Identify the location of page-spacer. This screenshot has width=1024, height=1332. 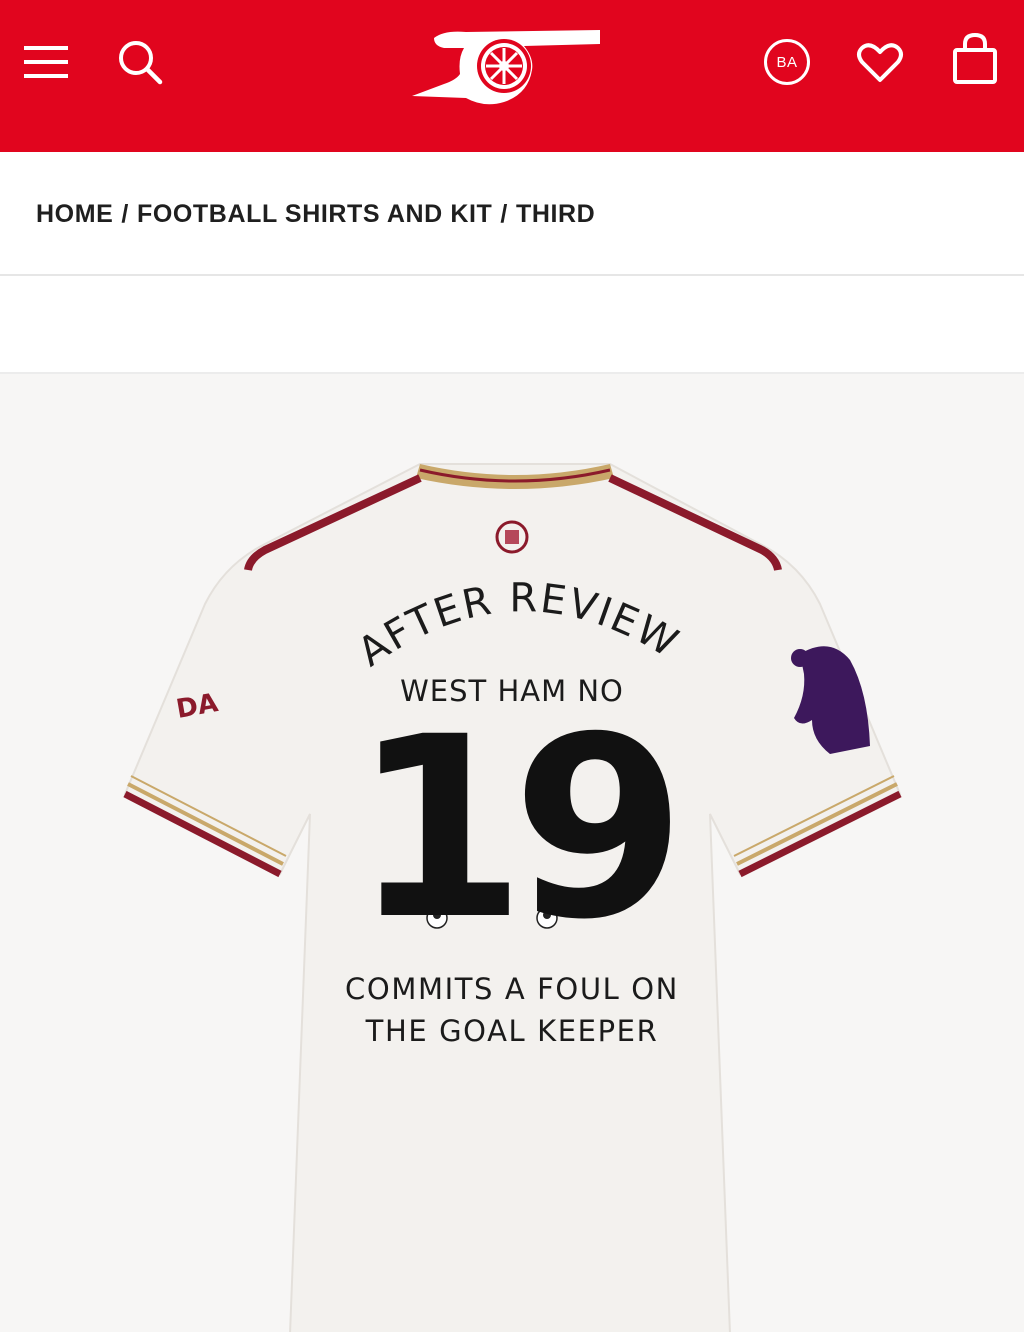
(512, 325).